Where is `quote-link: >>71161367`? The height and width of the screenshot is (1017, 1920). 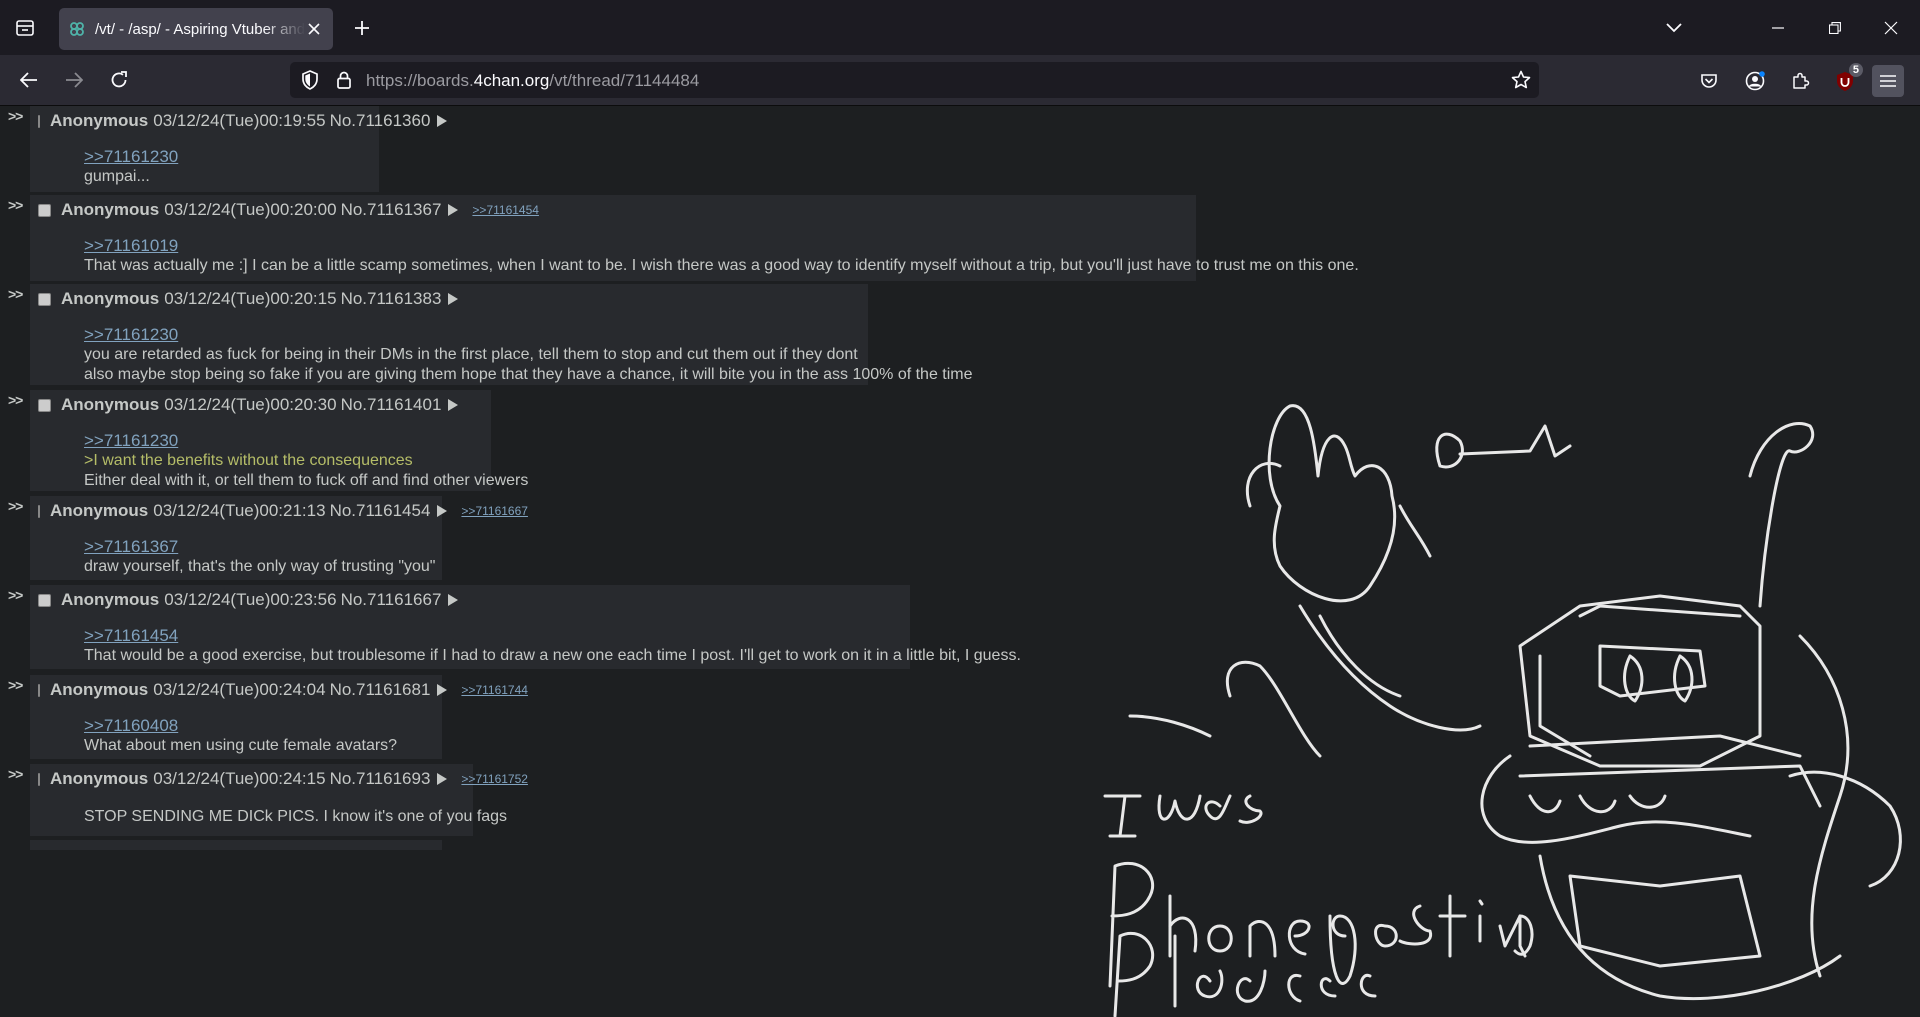 quote-link: >>71161367 is located at coordinates (263, 547).